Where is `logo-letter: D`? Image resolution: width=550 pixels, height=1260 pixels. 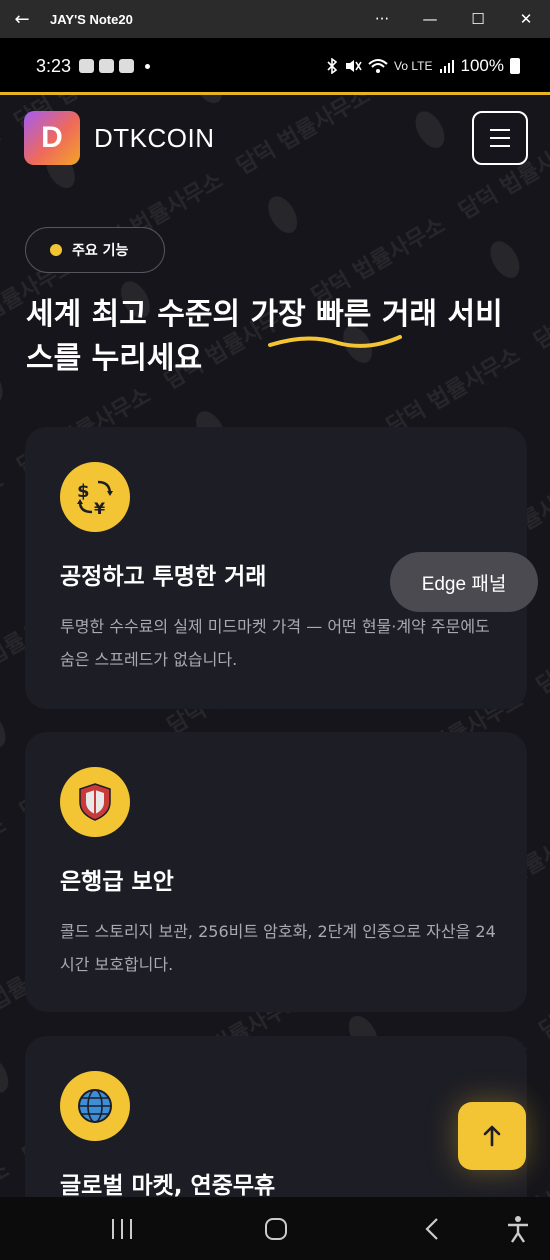 logo-letter: D is located at coordinates (52, 137).